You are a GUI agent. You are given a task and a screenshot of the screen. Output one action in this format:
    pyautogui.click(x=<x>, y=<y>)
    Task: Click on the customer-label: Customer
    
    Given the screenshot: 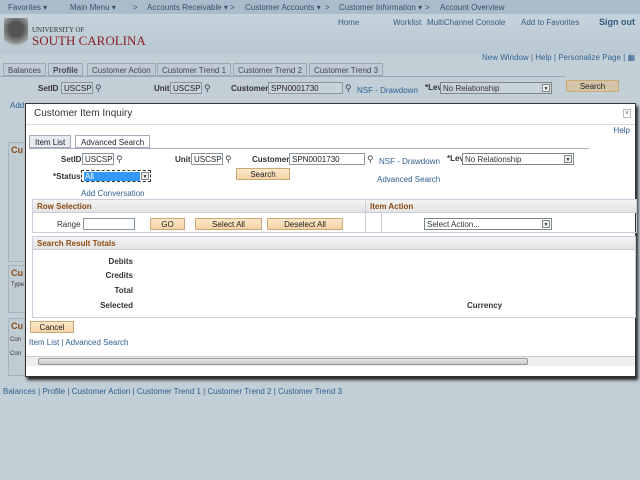 What is the action you would take?
    pyautogui.click(x=271, y=159)
    